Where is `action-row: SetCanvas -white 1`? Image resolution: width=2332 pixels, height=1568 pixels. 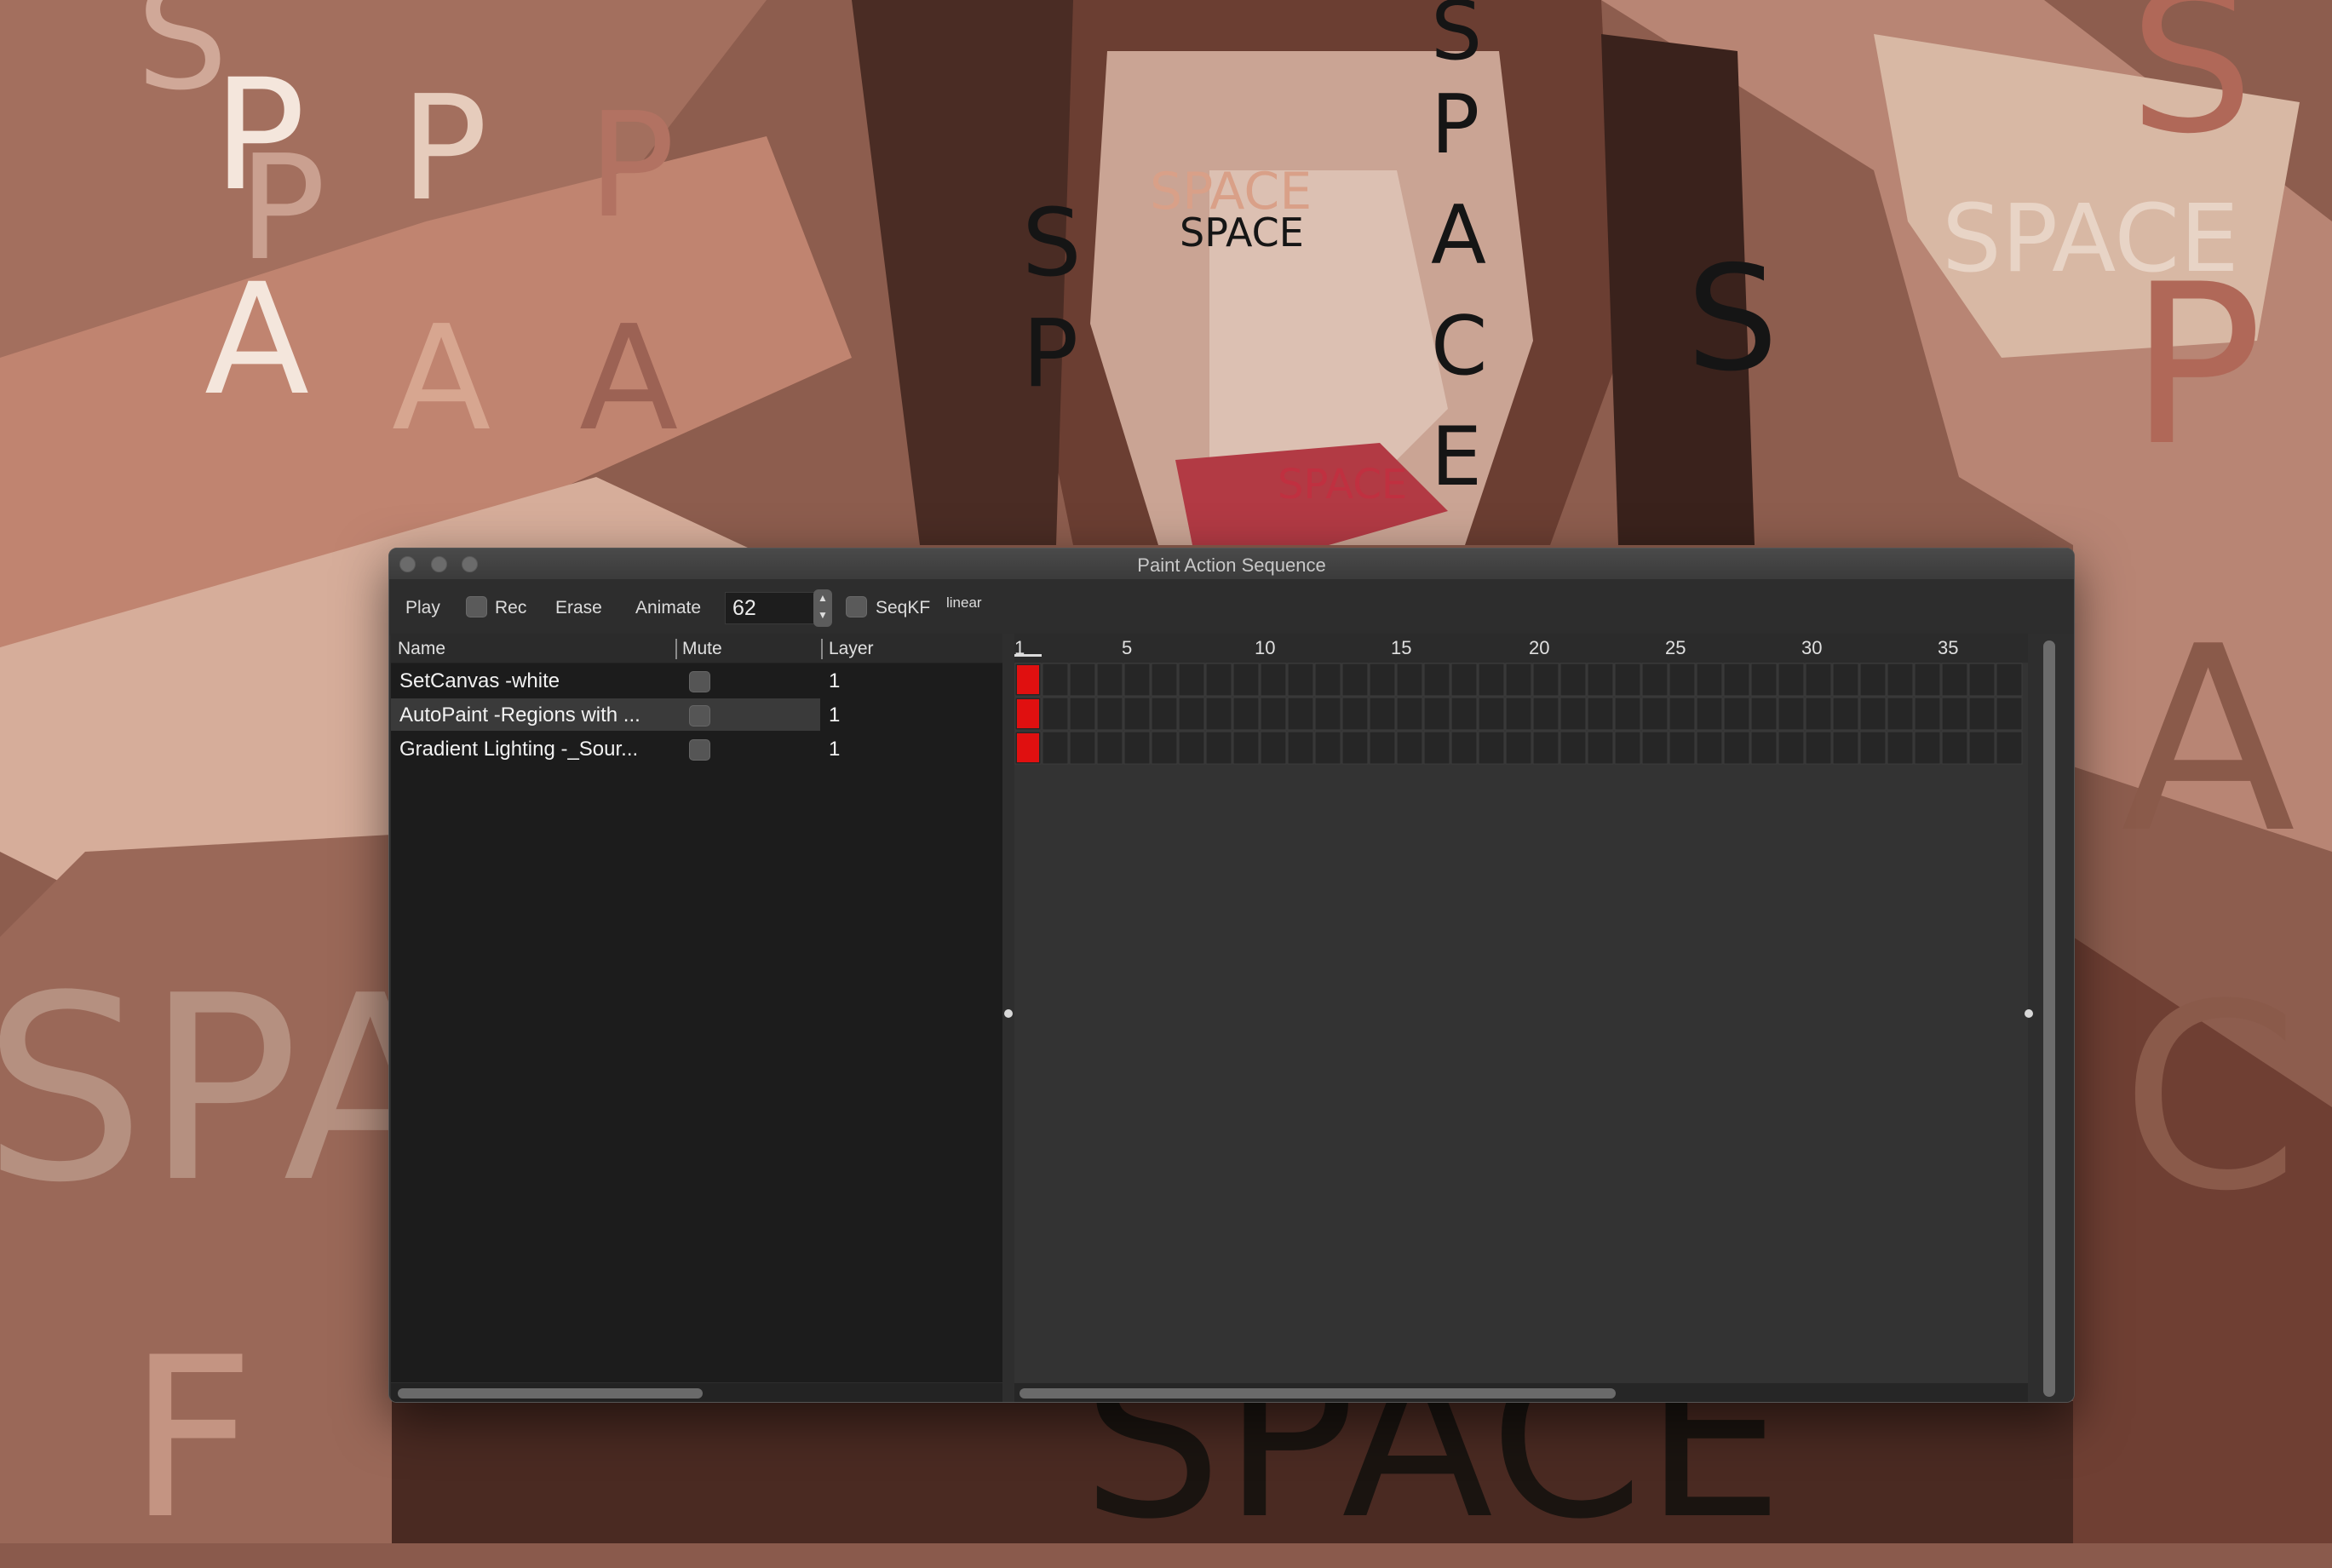
action-row: SetCanvas -white 1 is located at coordinates (697, 680).